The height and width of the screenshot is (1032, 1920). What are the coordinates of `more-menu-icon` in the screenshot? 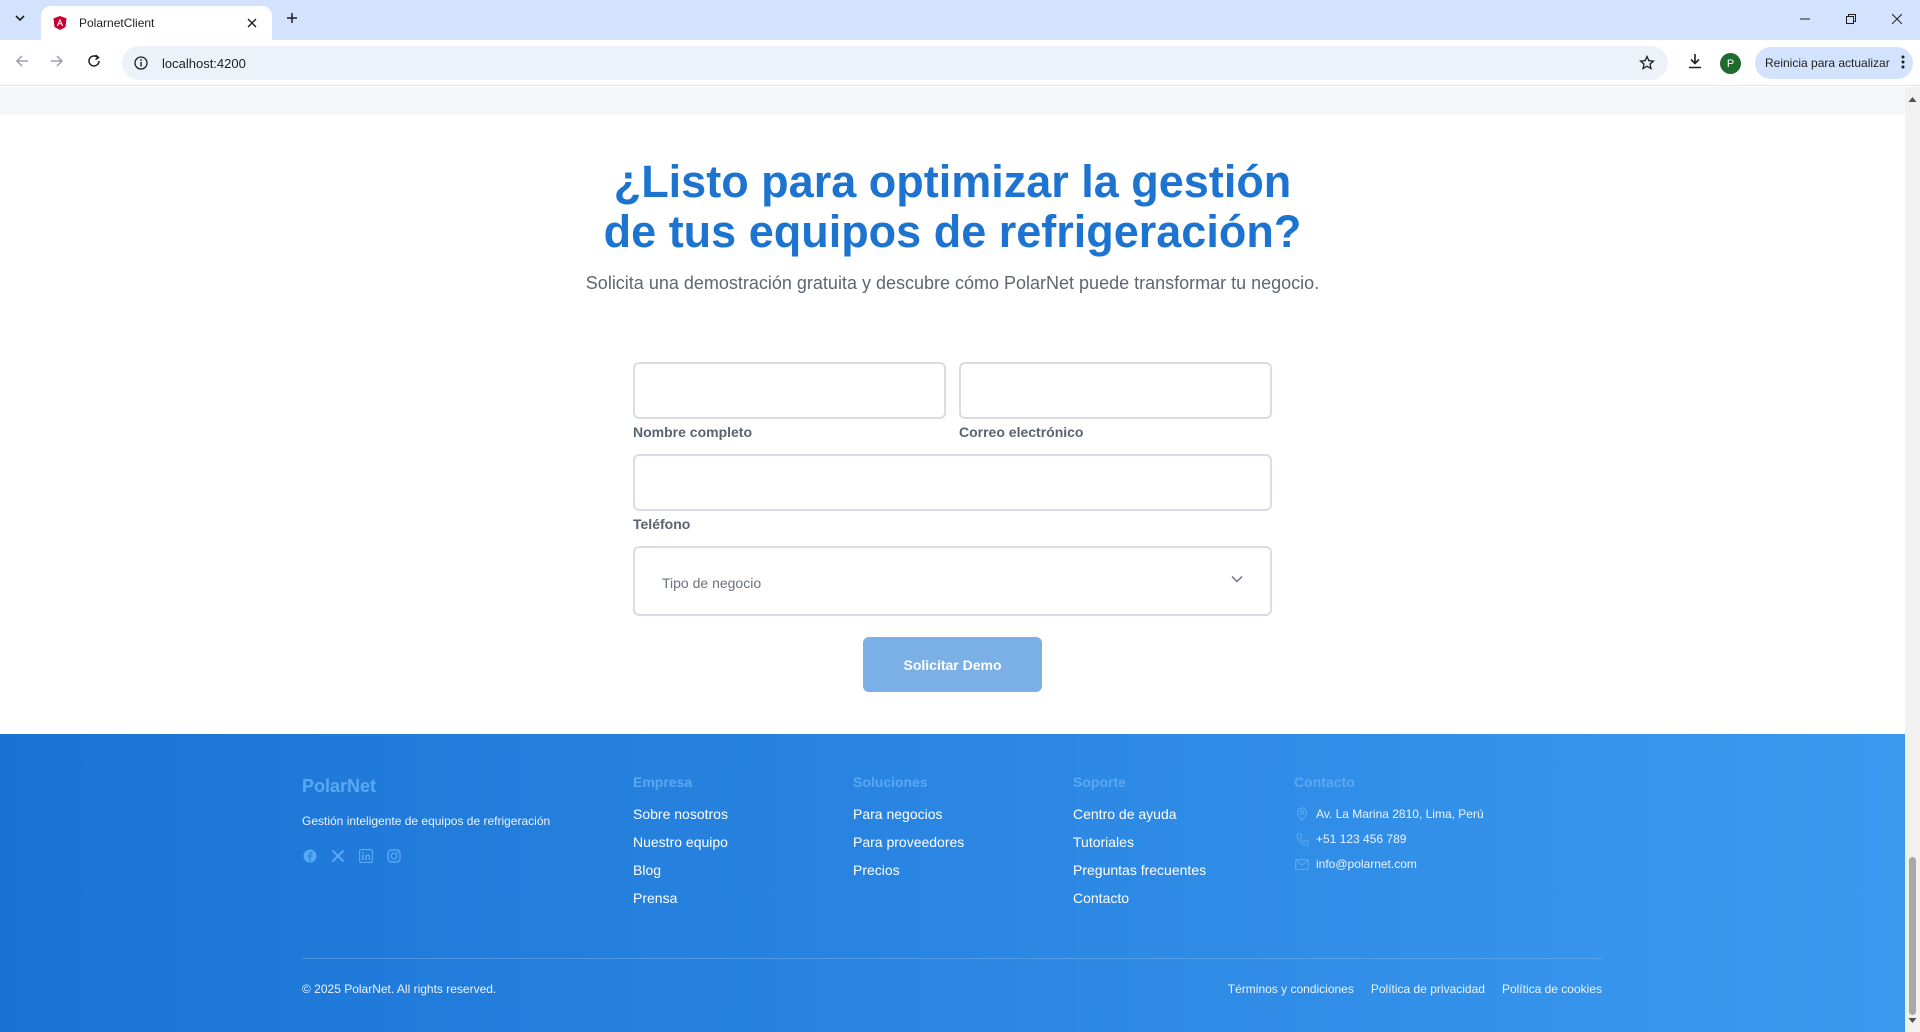 It's located at (1903, 63).